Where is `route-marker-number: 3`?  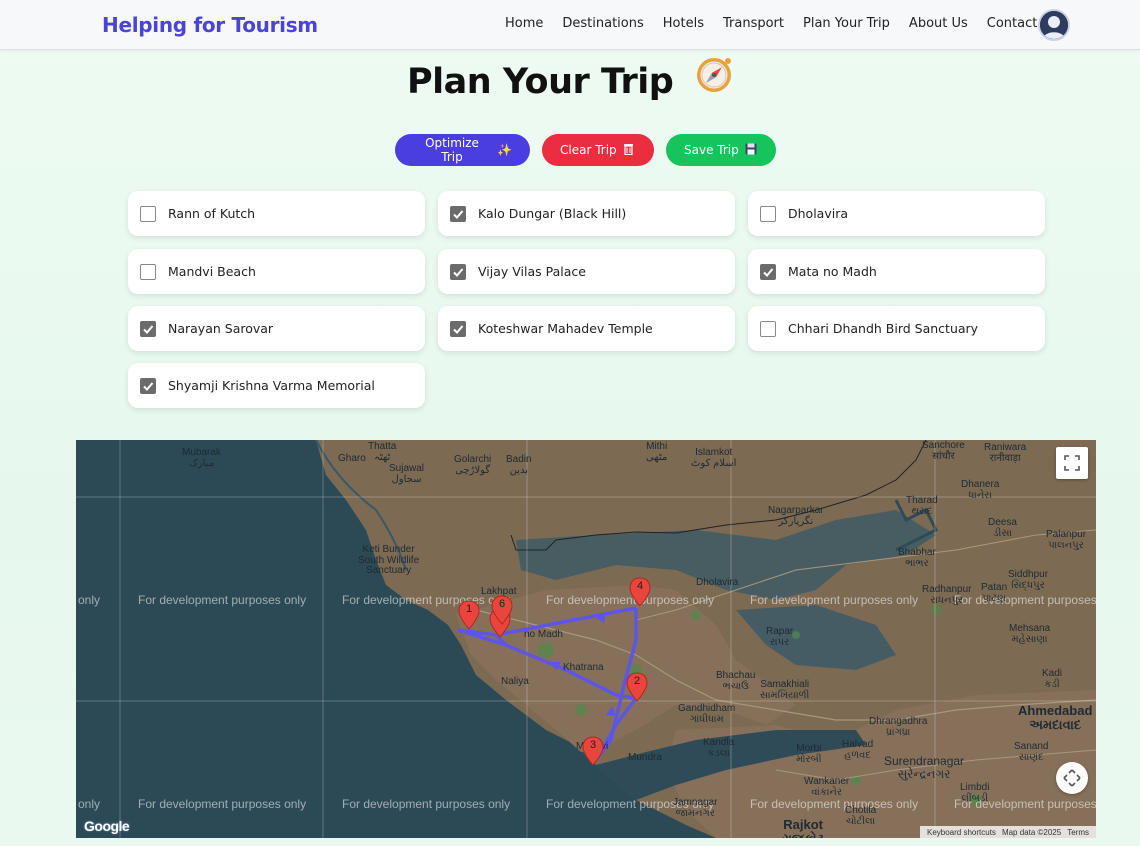 route-marker-number: 3 is located at coordinates (593, 745).